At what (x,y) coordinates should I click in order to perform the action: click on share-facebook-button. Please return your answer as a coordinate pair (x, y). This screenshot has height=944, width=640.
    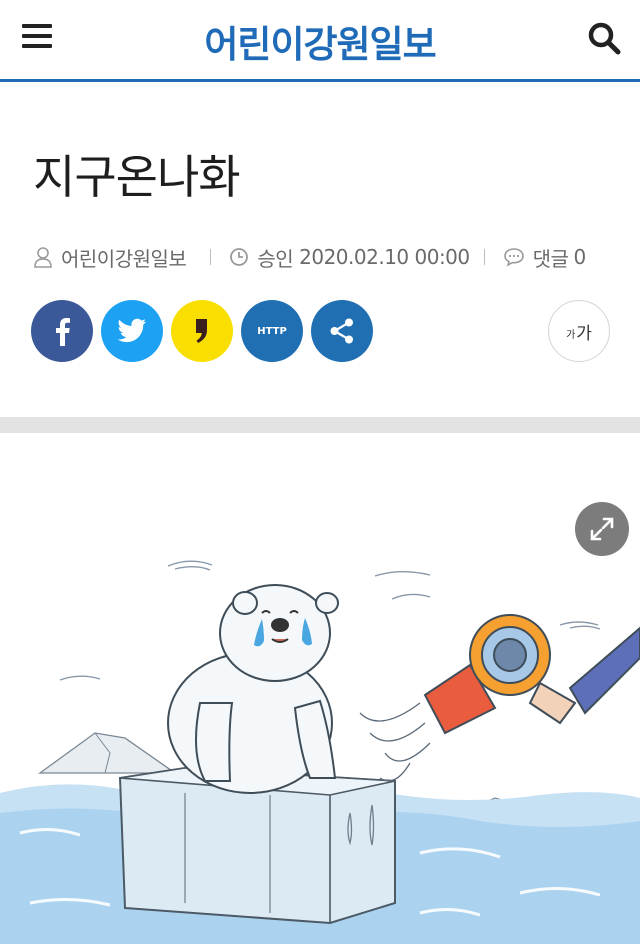
    Looking at the image, I should click on (62, 331).